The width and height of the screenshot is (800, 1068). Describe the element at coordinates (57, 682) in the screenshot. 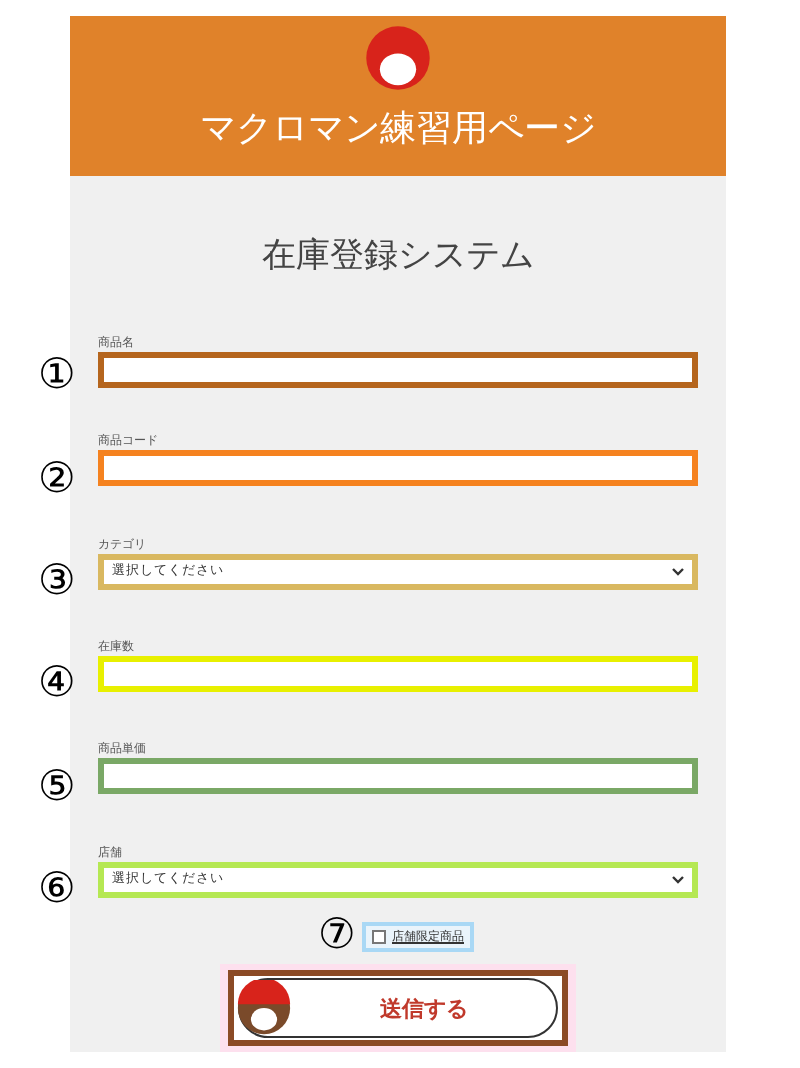

I see `number-marker: ④` at that location.